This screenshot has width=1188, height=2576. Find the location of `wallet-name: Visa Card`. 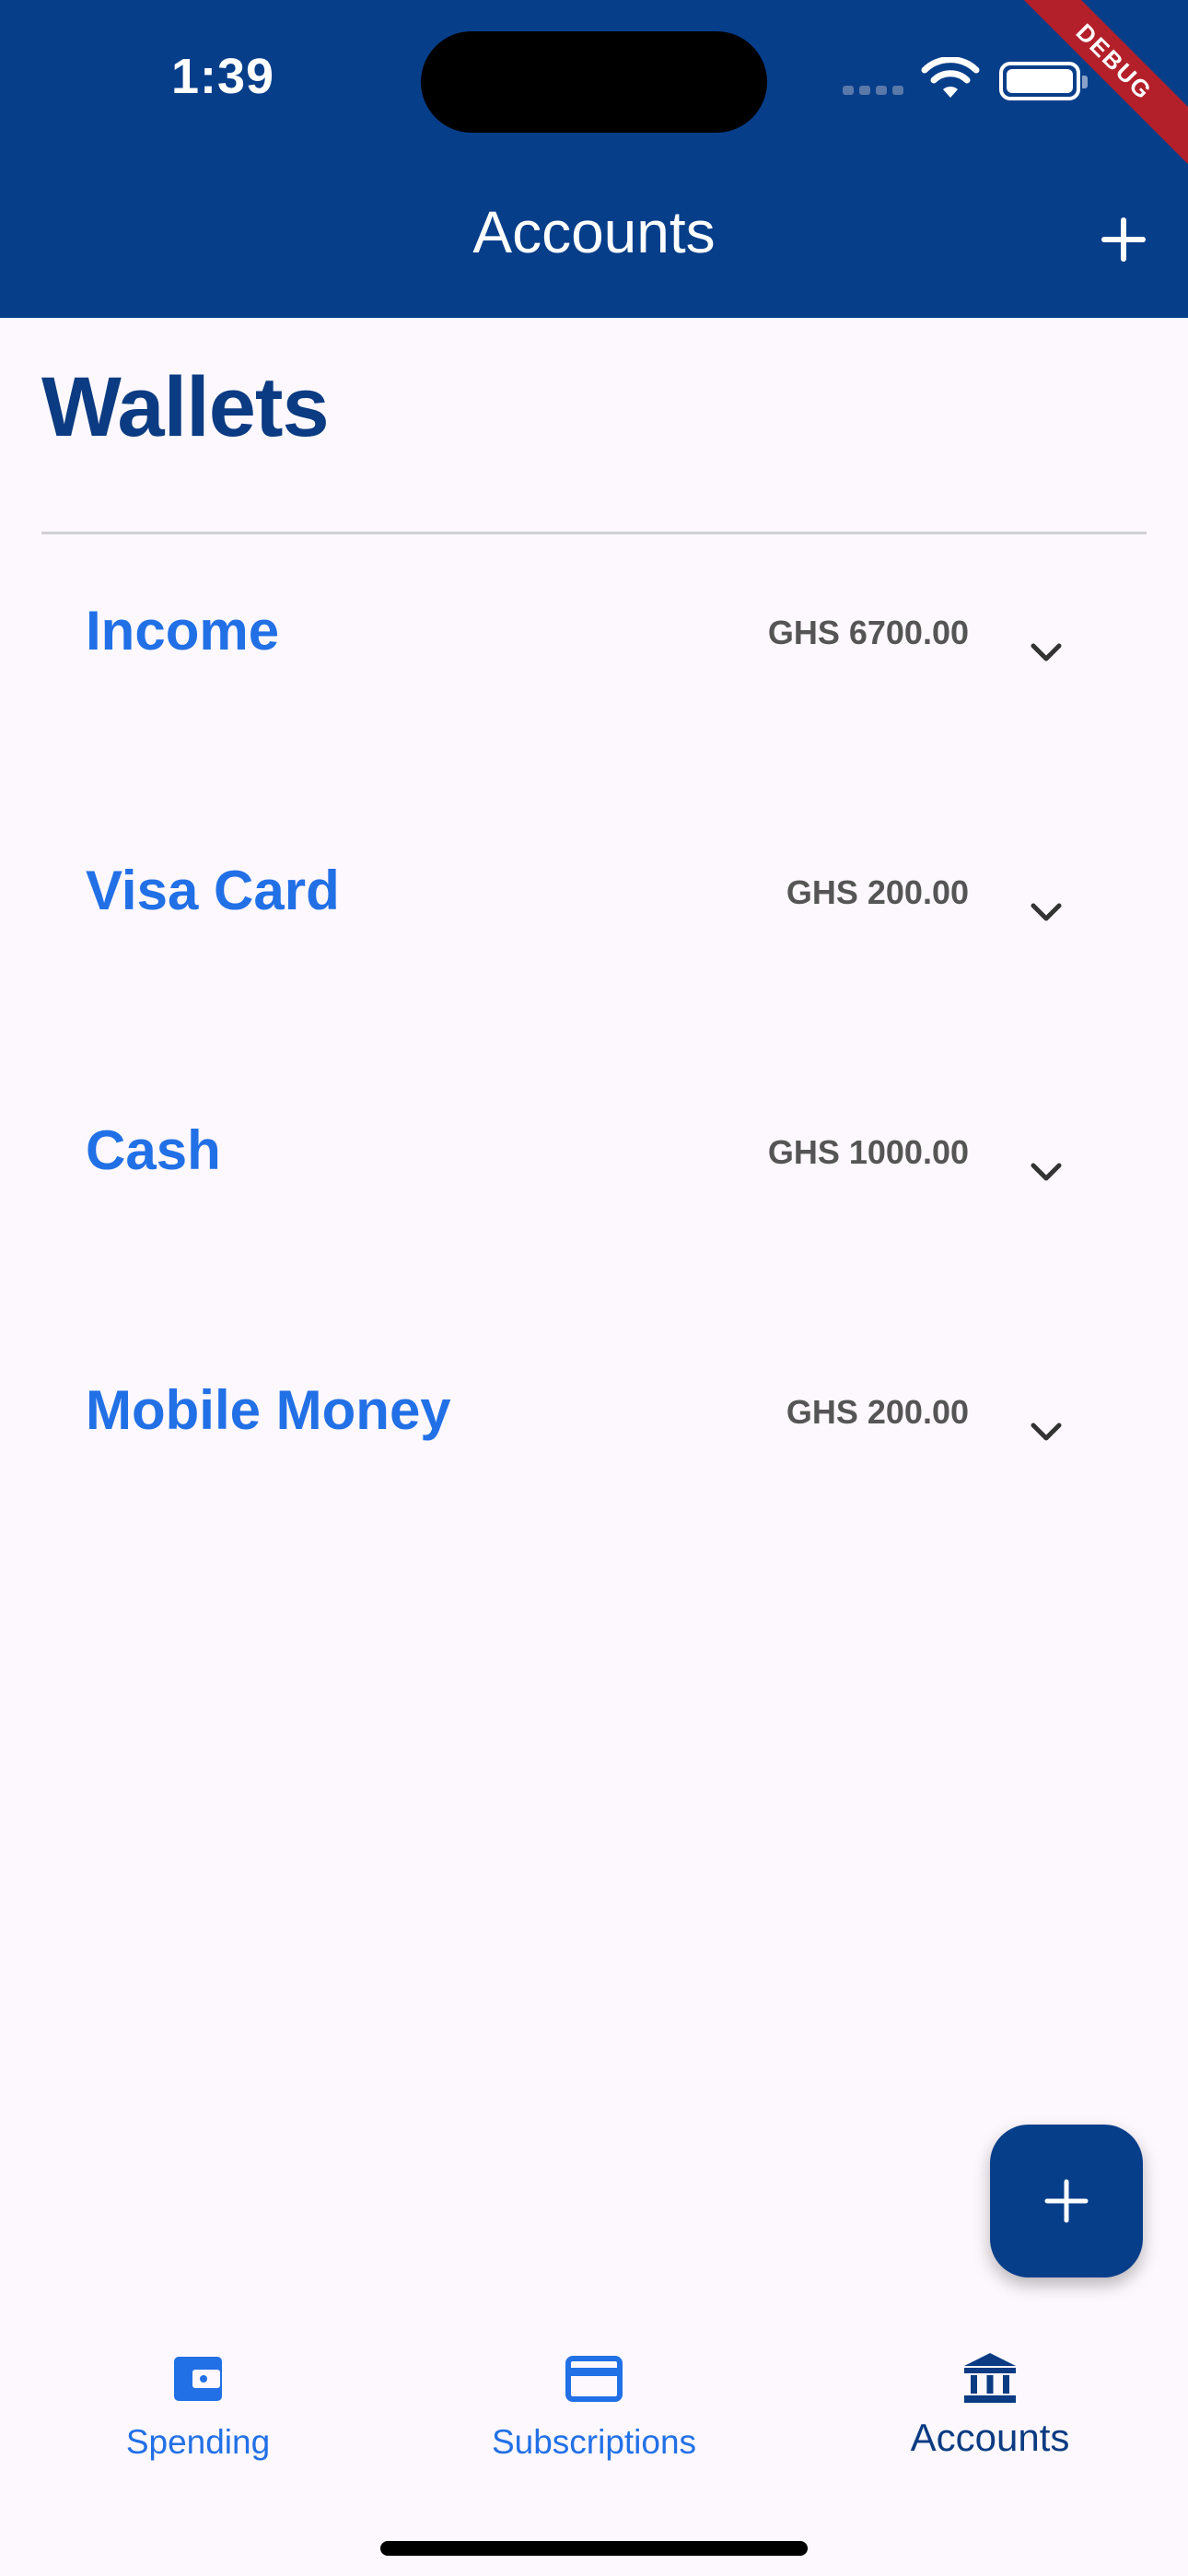

wallet-name: Visa Card is located at coordinates (213, 890).